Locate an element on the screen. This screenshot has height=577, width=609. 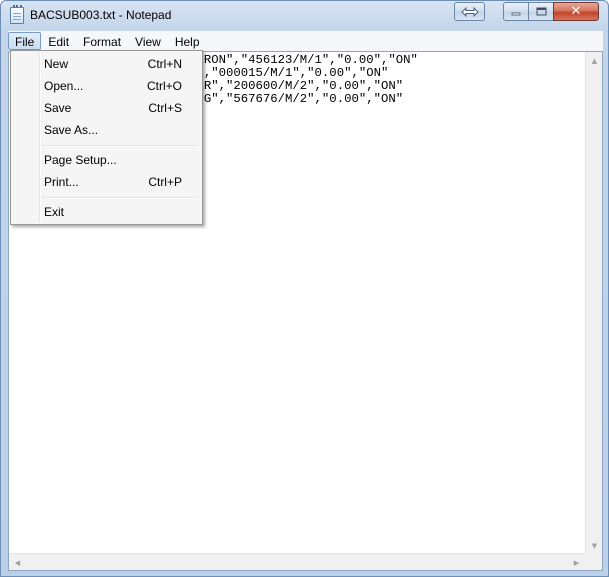
close-icon: ✕ is located at coordinates (576, 11).